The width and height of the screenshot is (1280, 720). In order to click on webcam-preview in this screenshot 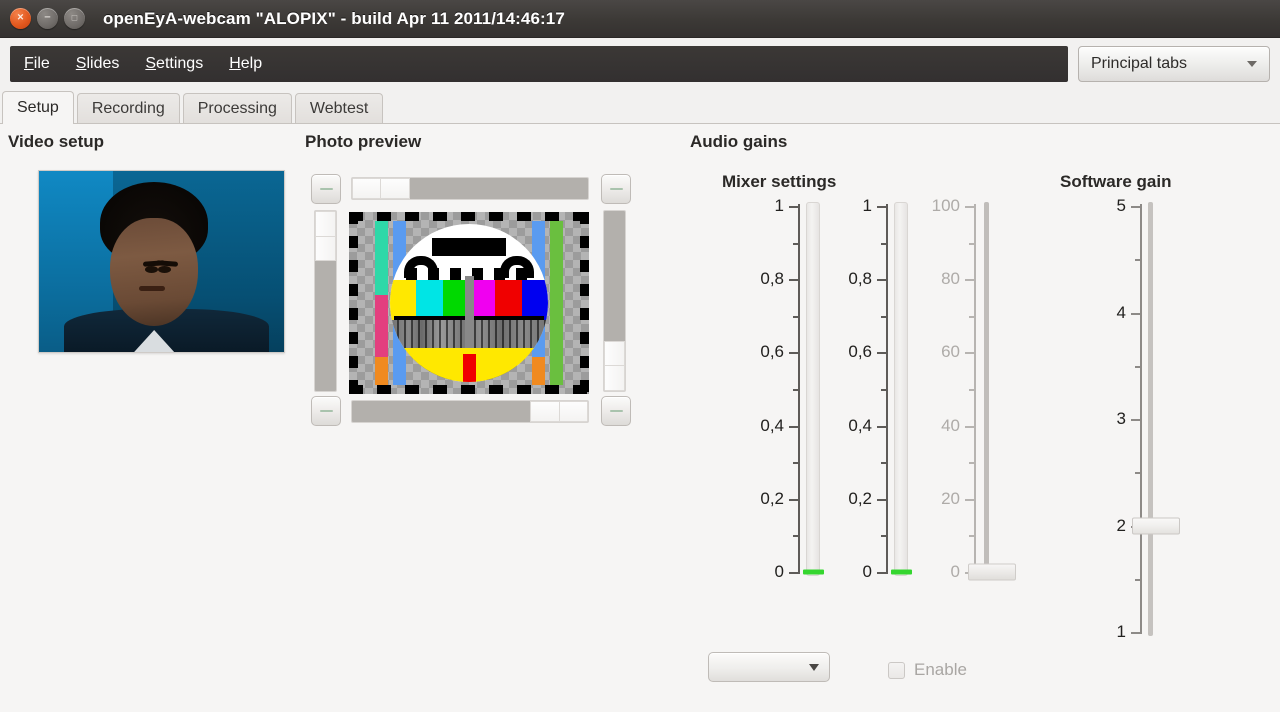, I will do `click(161, 261)`.